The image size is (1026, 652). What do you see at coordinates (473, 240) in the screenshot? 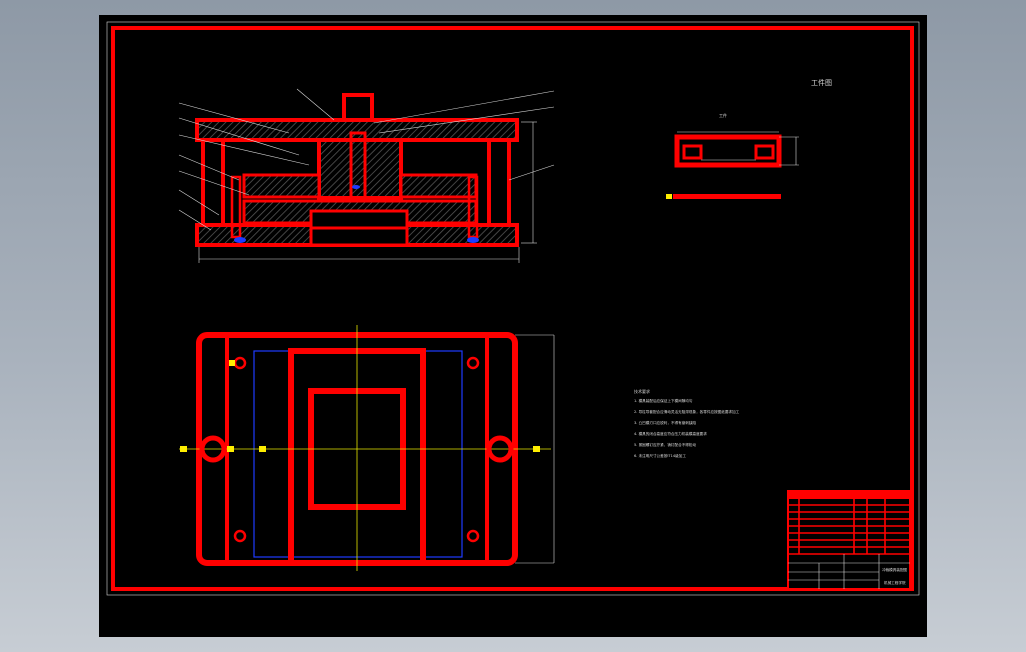
I see `bolt-head-right` at bounding box center [473, 240].